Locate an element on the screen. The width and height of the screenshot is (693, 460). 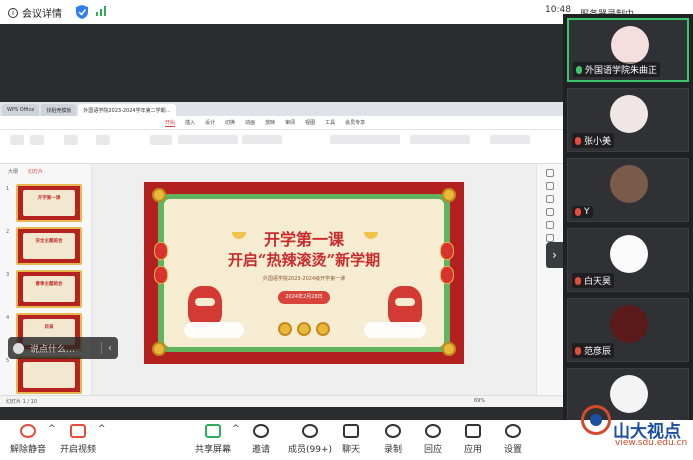
members-button: 成员(99+) is located at coordinates (310, 439).